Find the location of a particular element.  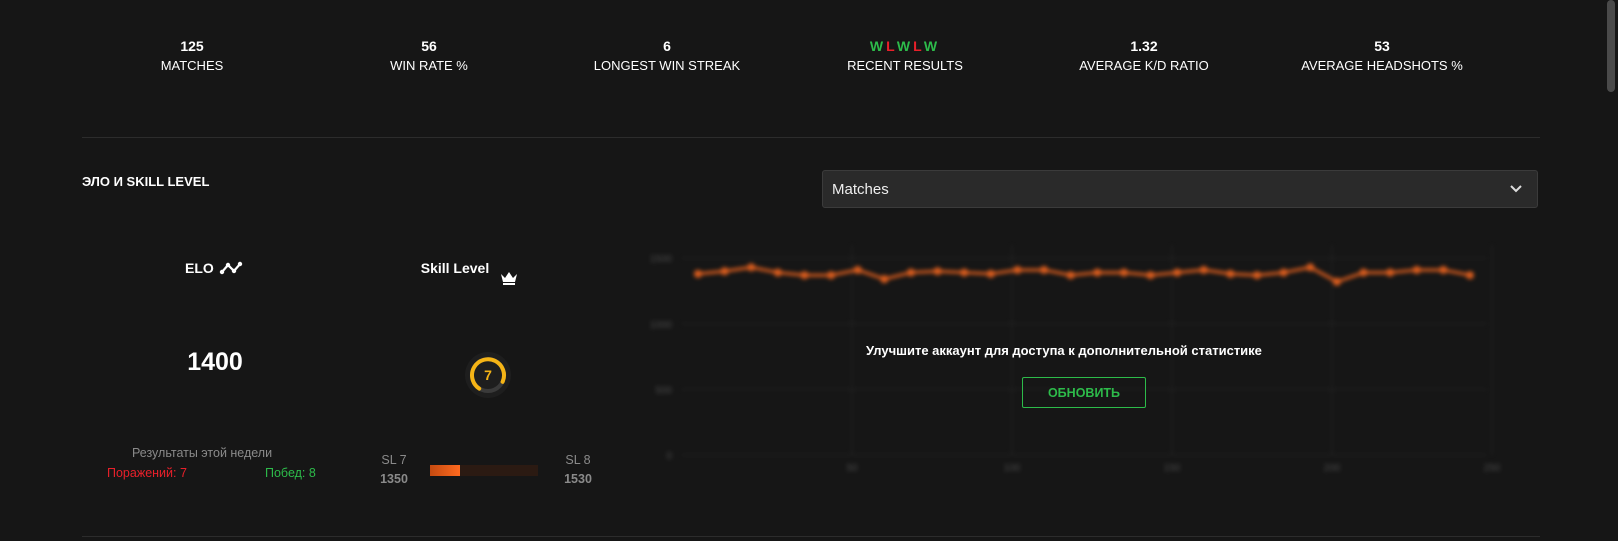

chevron-down-icon is located at coordinates (1516, 189).